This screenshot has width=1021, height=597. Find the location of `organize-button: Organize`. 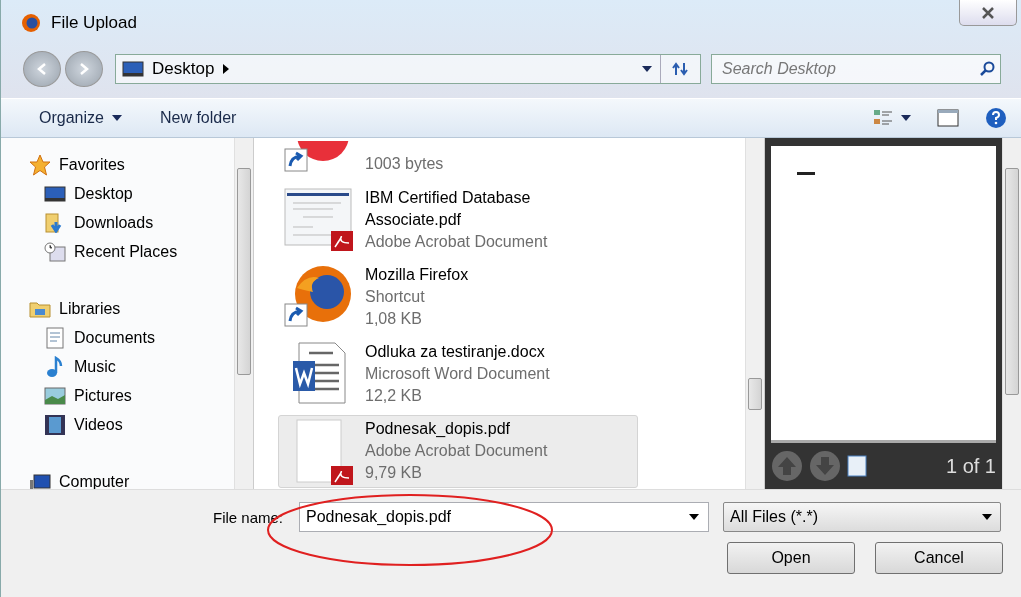

organize-button: Organize is located at coordinates (80, 118).